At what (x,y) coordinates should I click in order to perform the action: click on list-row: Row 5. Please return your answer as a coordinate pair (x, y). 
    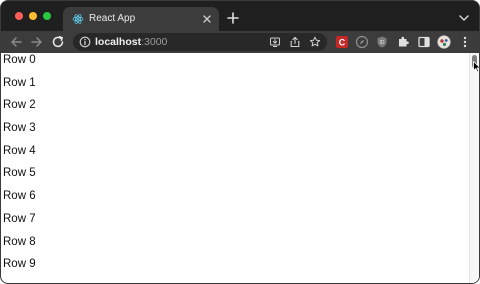
    Looking at the image, I should click on (19, 173).